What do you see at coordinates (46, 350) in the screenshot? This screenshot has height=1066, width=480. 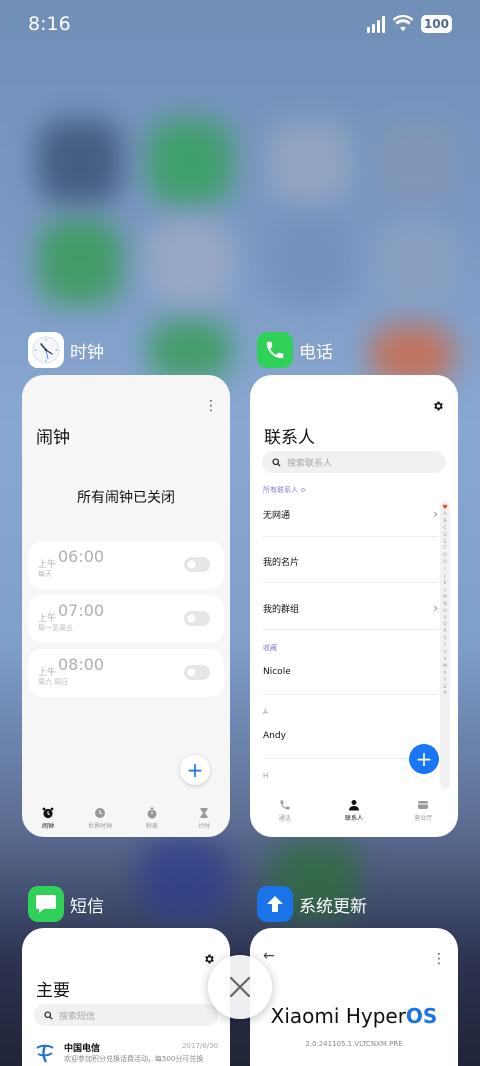 I see `clock-app-icon` at bounding box center [46, 350].